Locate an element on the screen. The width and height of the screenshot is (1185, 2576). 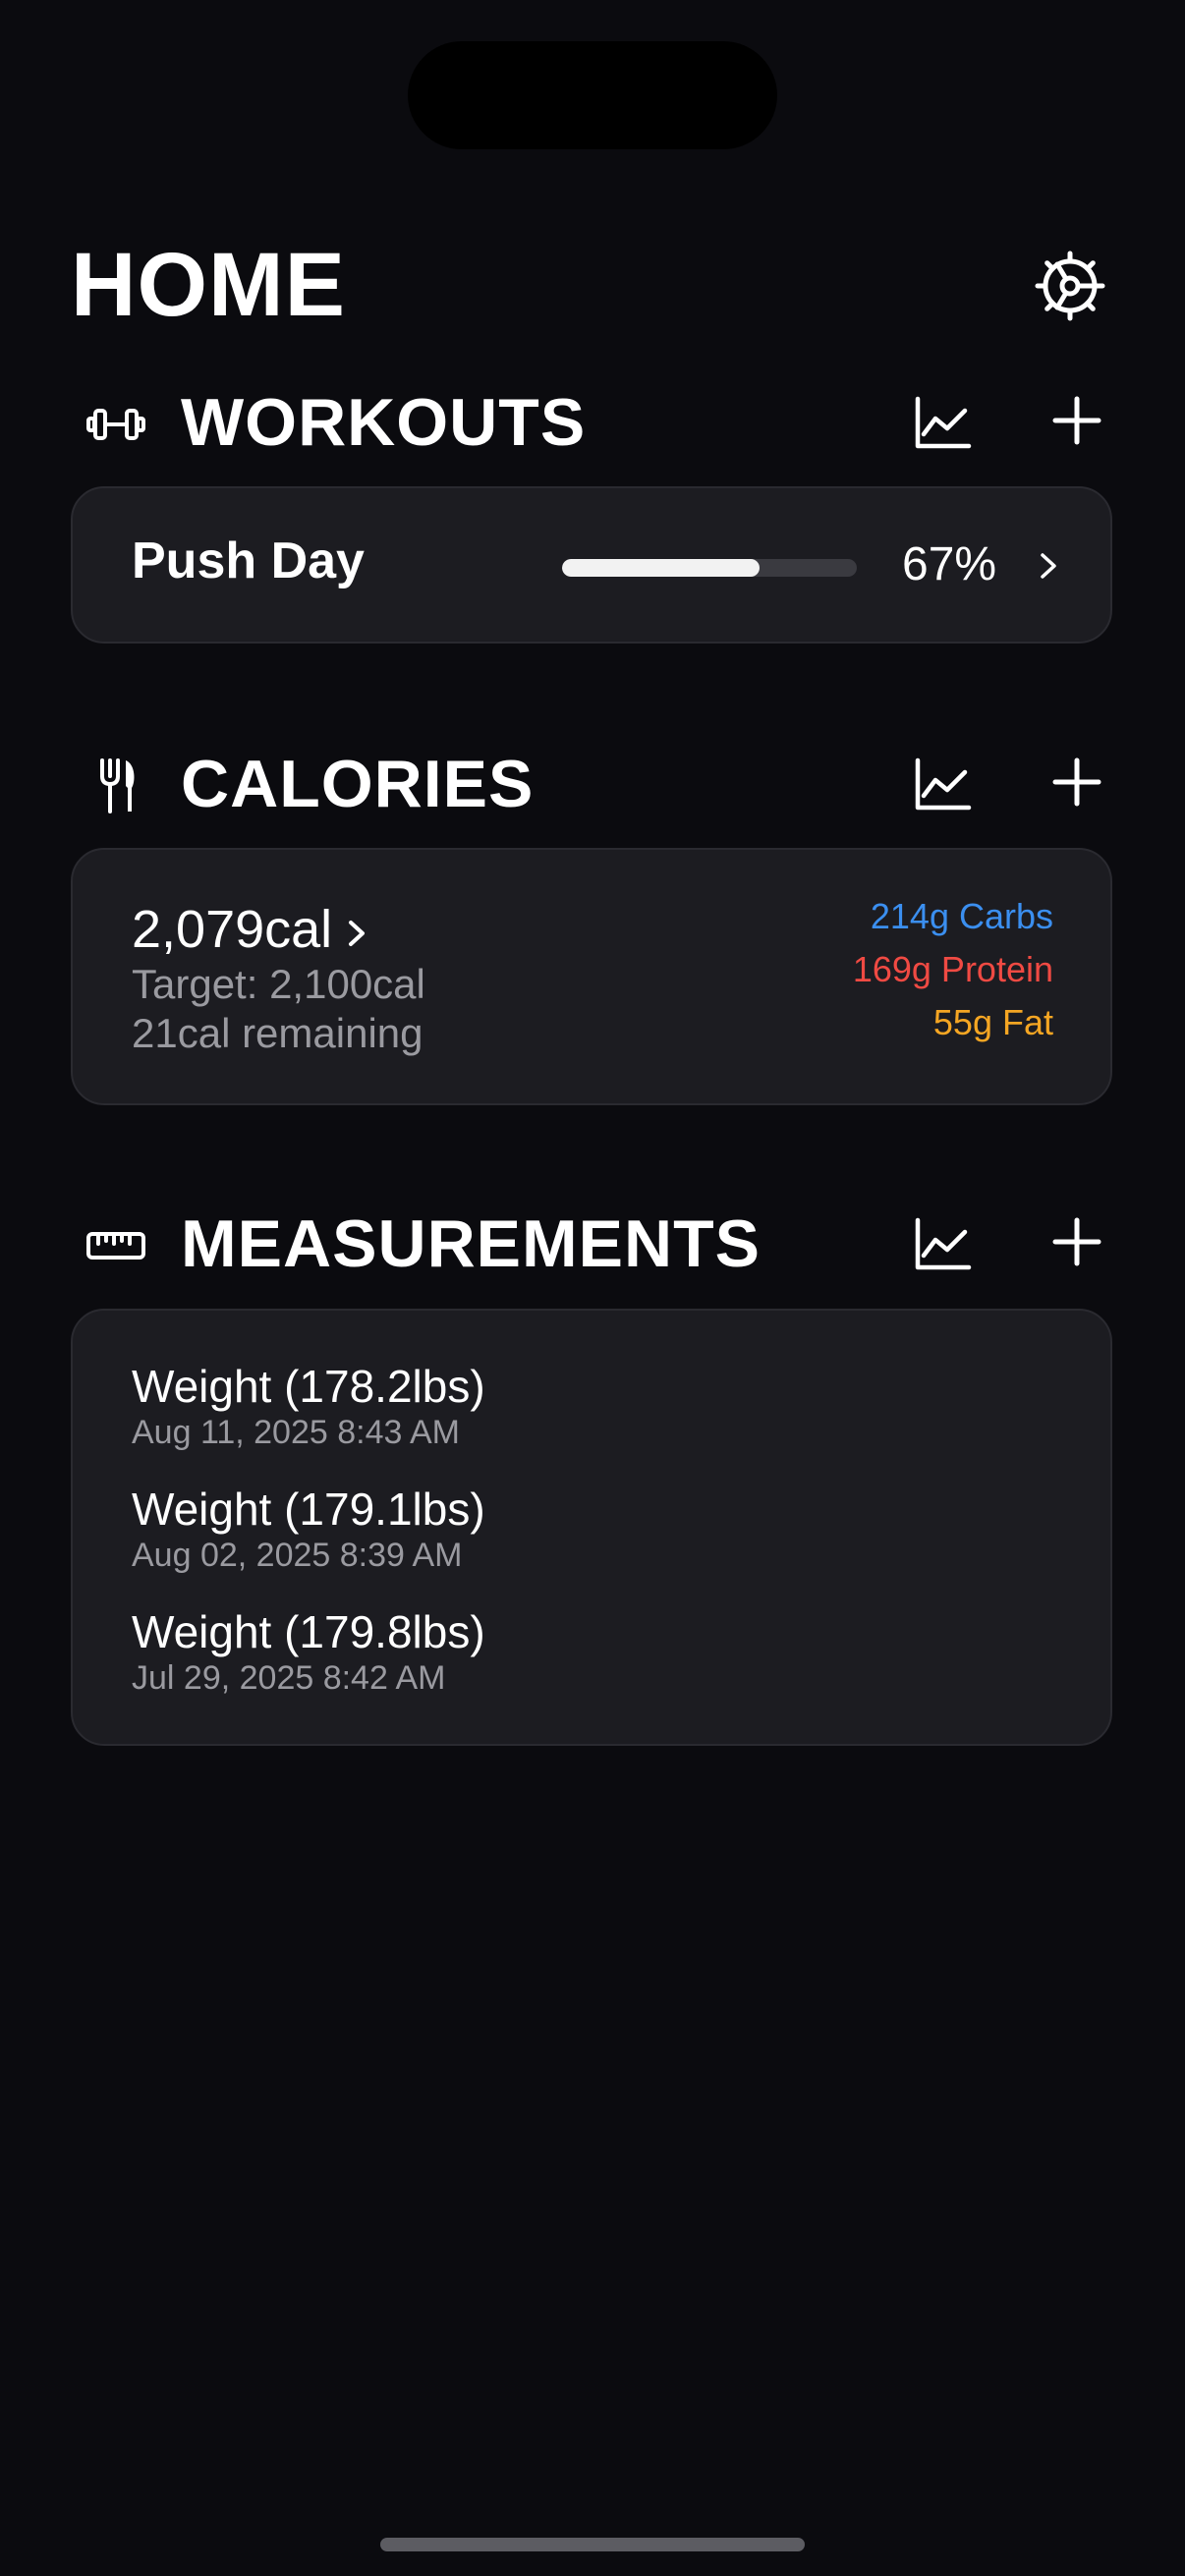
calories-target: Target: 2,100cal is located at coordinates (279, 984).